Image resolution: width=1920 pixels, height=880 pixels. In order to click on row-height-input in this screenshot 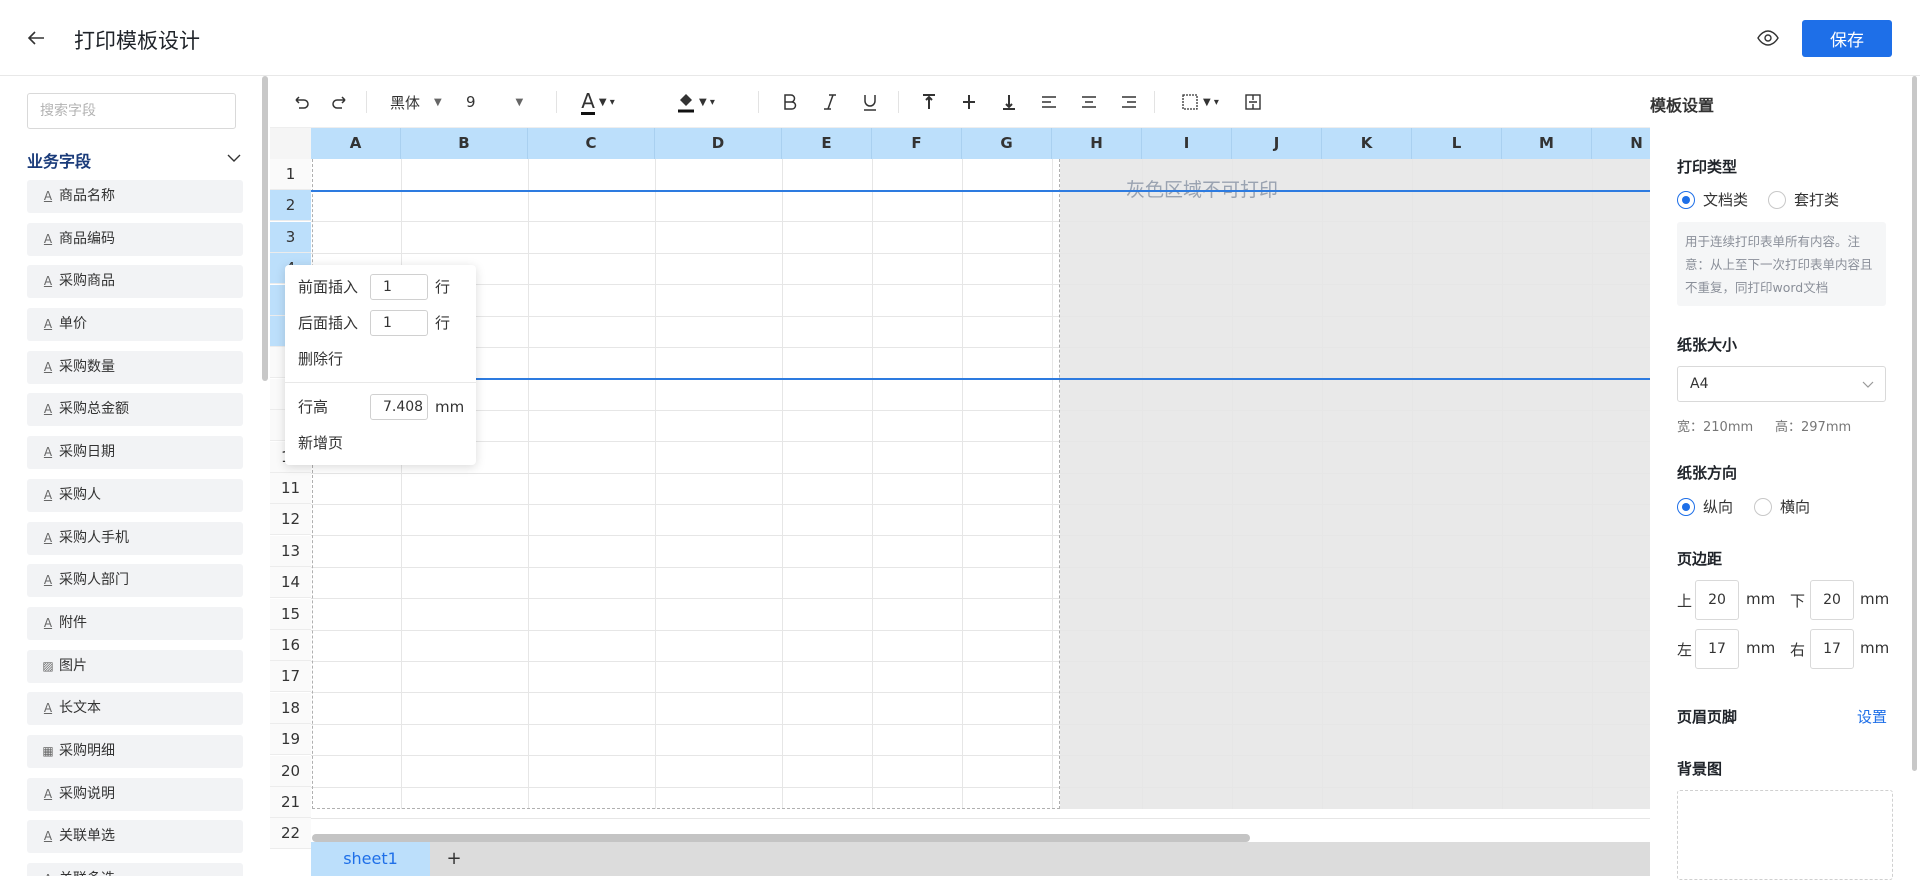, I will do `click(399, 407)`.